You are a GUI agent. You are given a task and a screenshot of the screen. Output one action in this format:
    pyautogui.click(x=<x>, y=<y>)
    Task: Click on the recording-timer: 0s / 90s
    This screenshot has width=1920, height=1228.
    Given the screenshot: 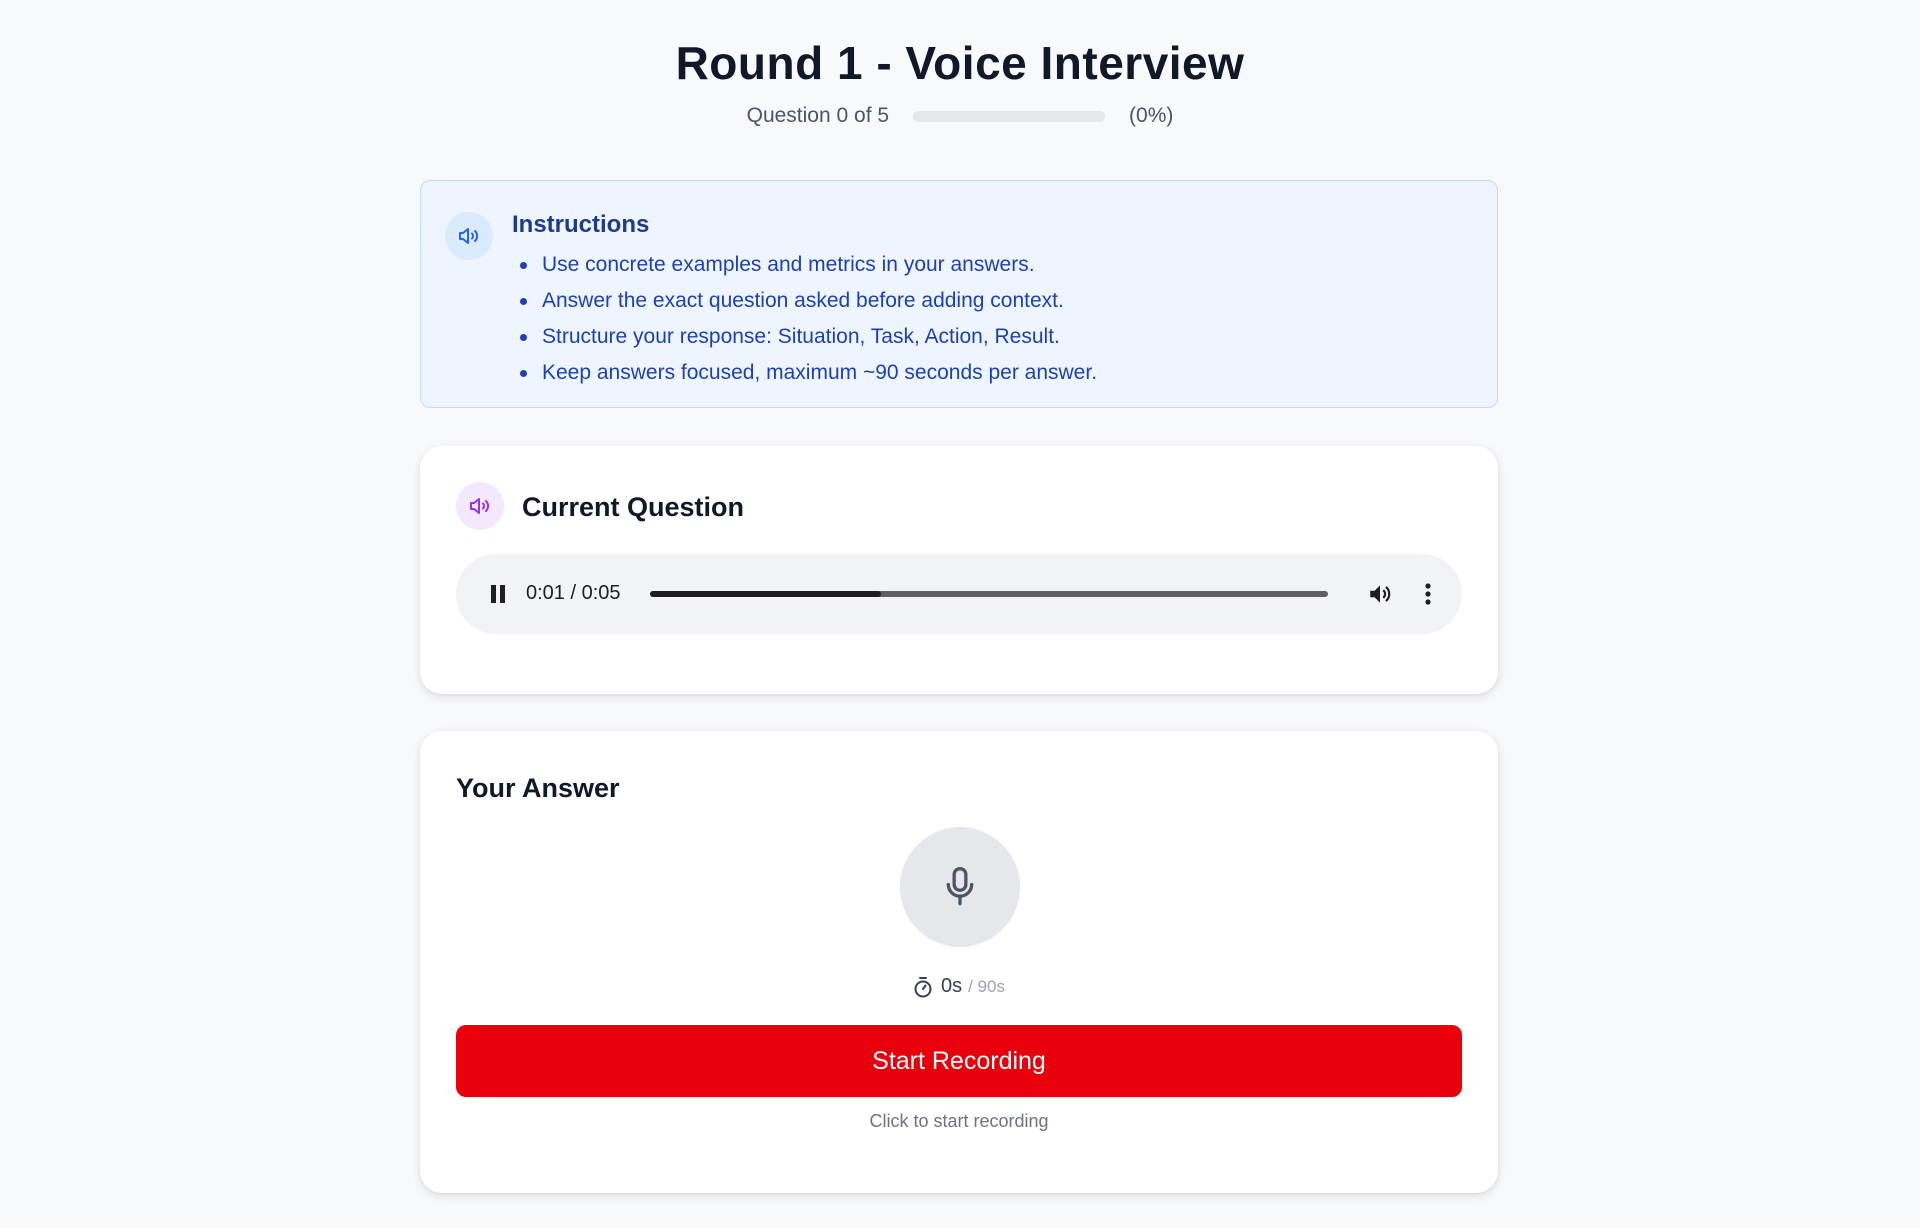 What is the action you would take?
    pyautogui.click(x=959, y=986)
    